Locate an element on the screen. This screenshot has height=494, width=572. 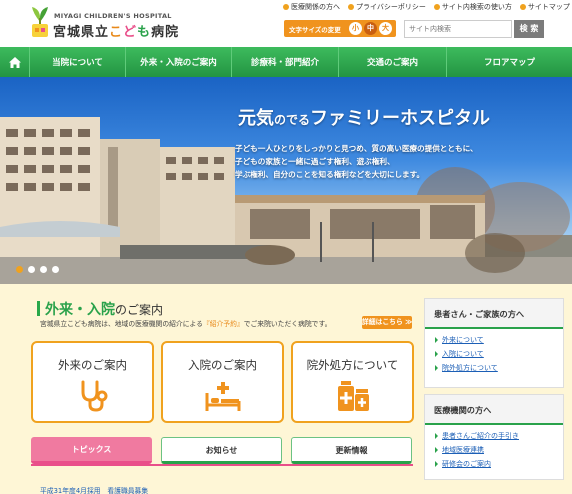
tab-underline is located at coordinates (222, 465).